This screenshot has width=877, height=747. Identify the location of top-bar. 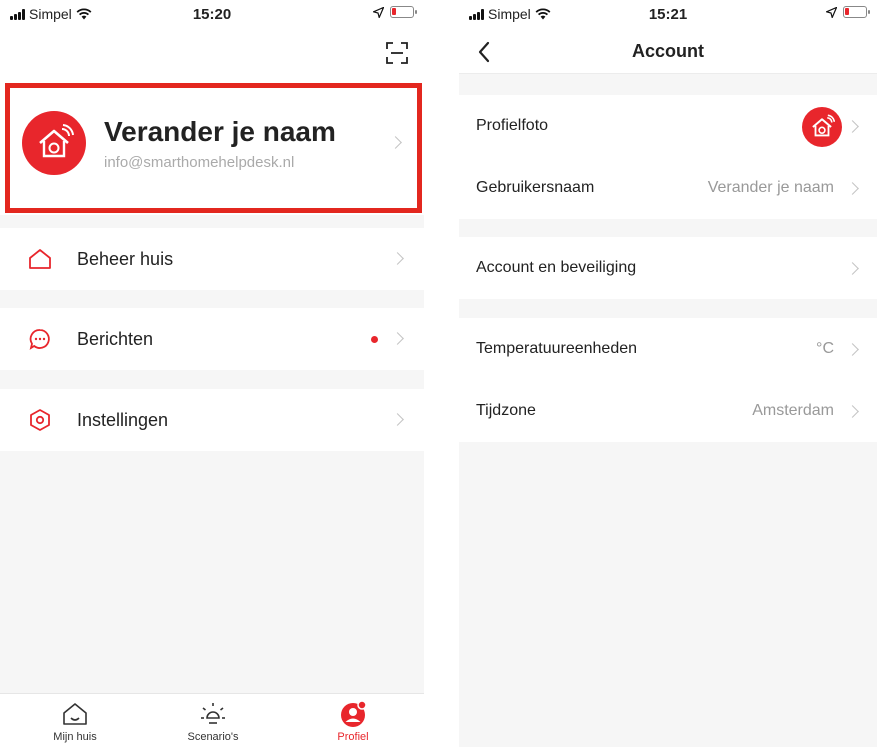
(212, 54).